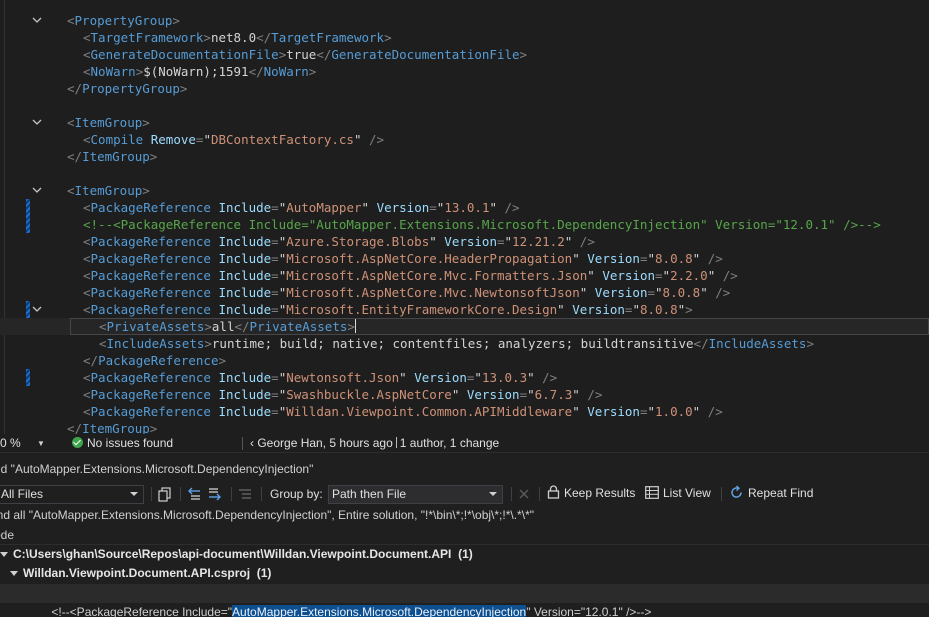 The width and height of the screenshot is (929, 617). Describe the element at coordinates (504, 377) in the screenshot. I see `code-token: 13.0.3` at that location.